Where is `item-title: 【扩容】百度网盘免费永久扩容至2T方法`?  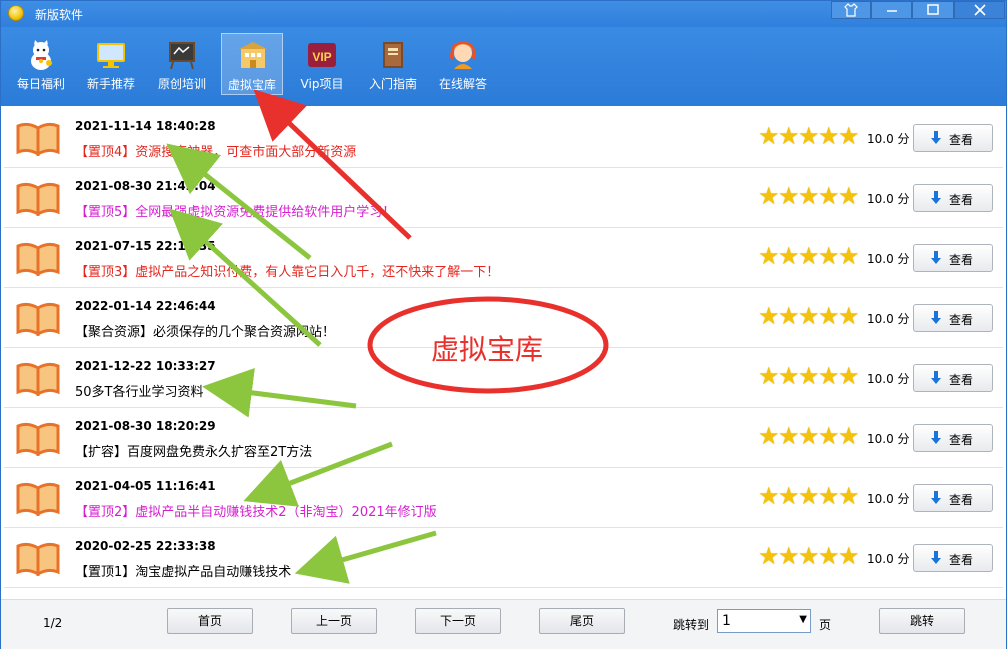
item-title: 【扩容】百度网盘免费永久扩容至2T方法 is located at coordinates (193, 450).